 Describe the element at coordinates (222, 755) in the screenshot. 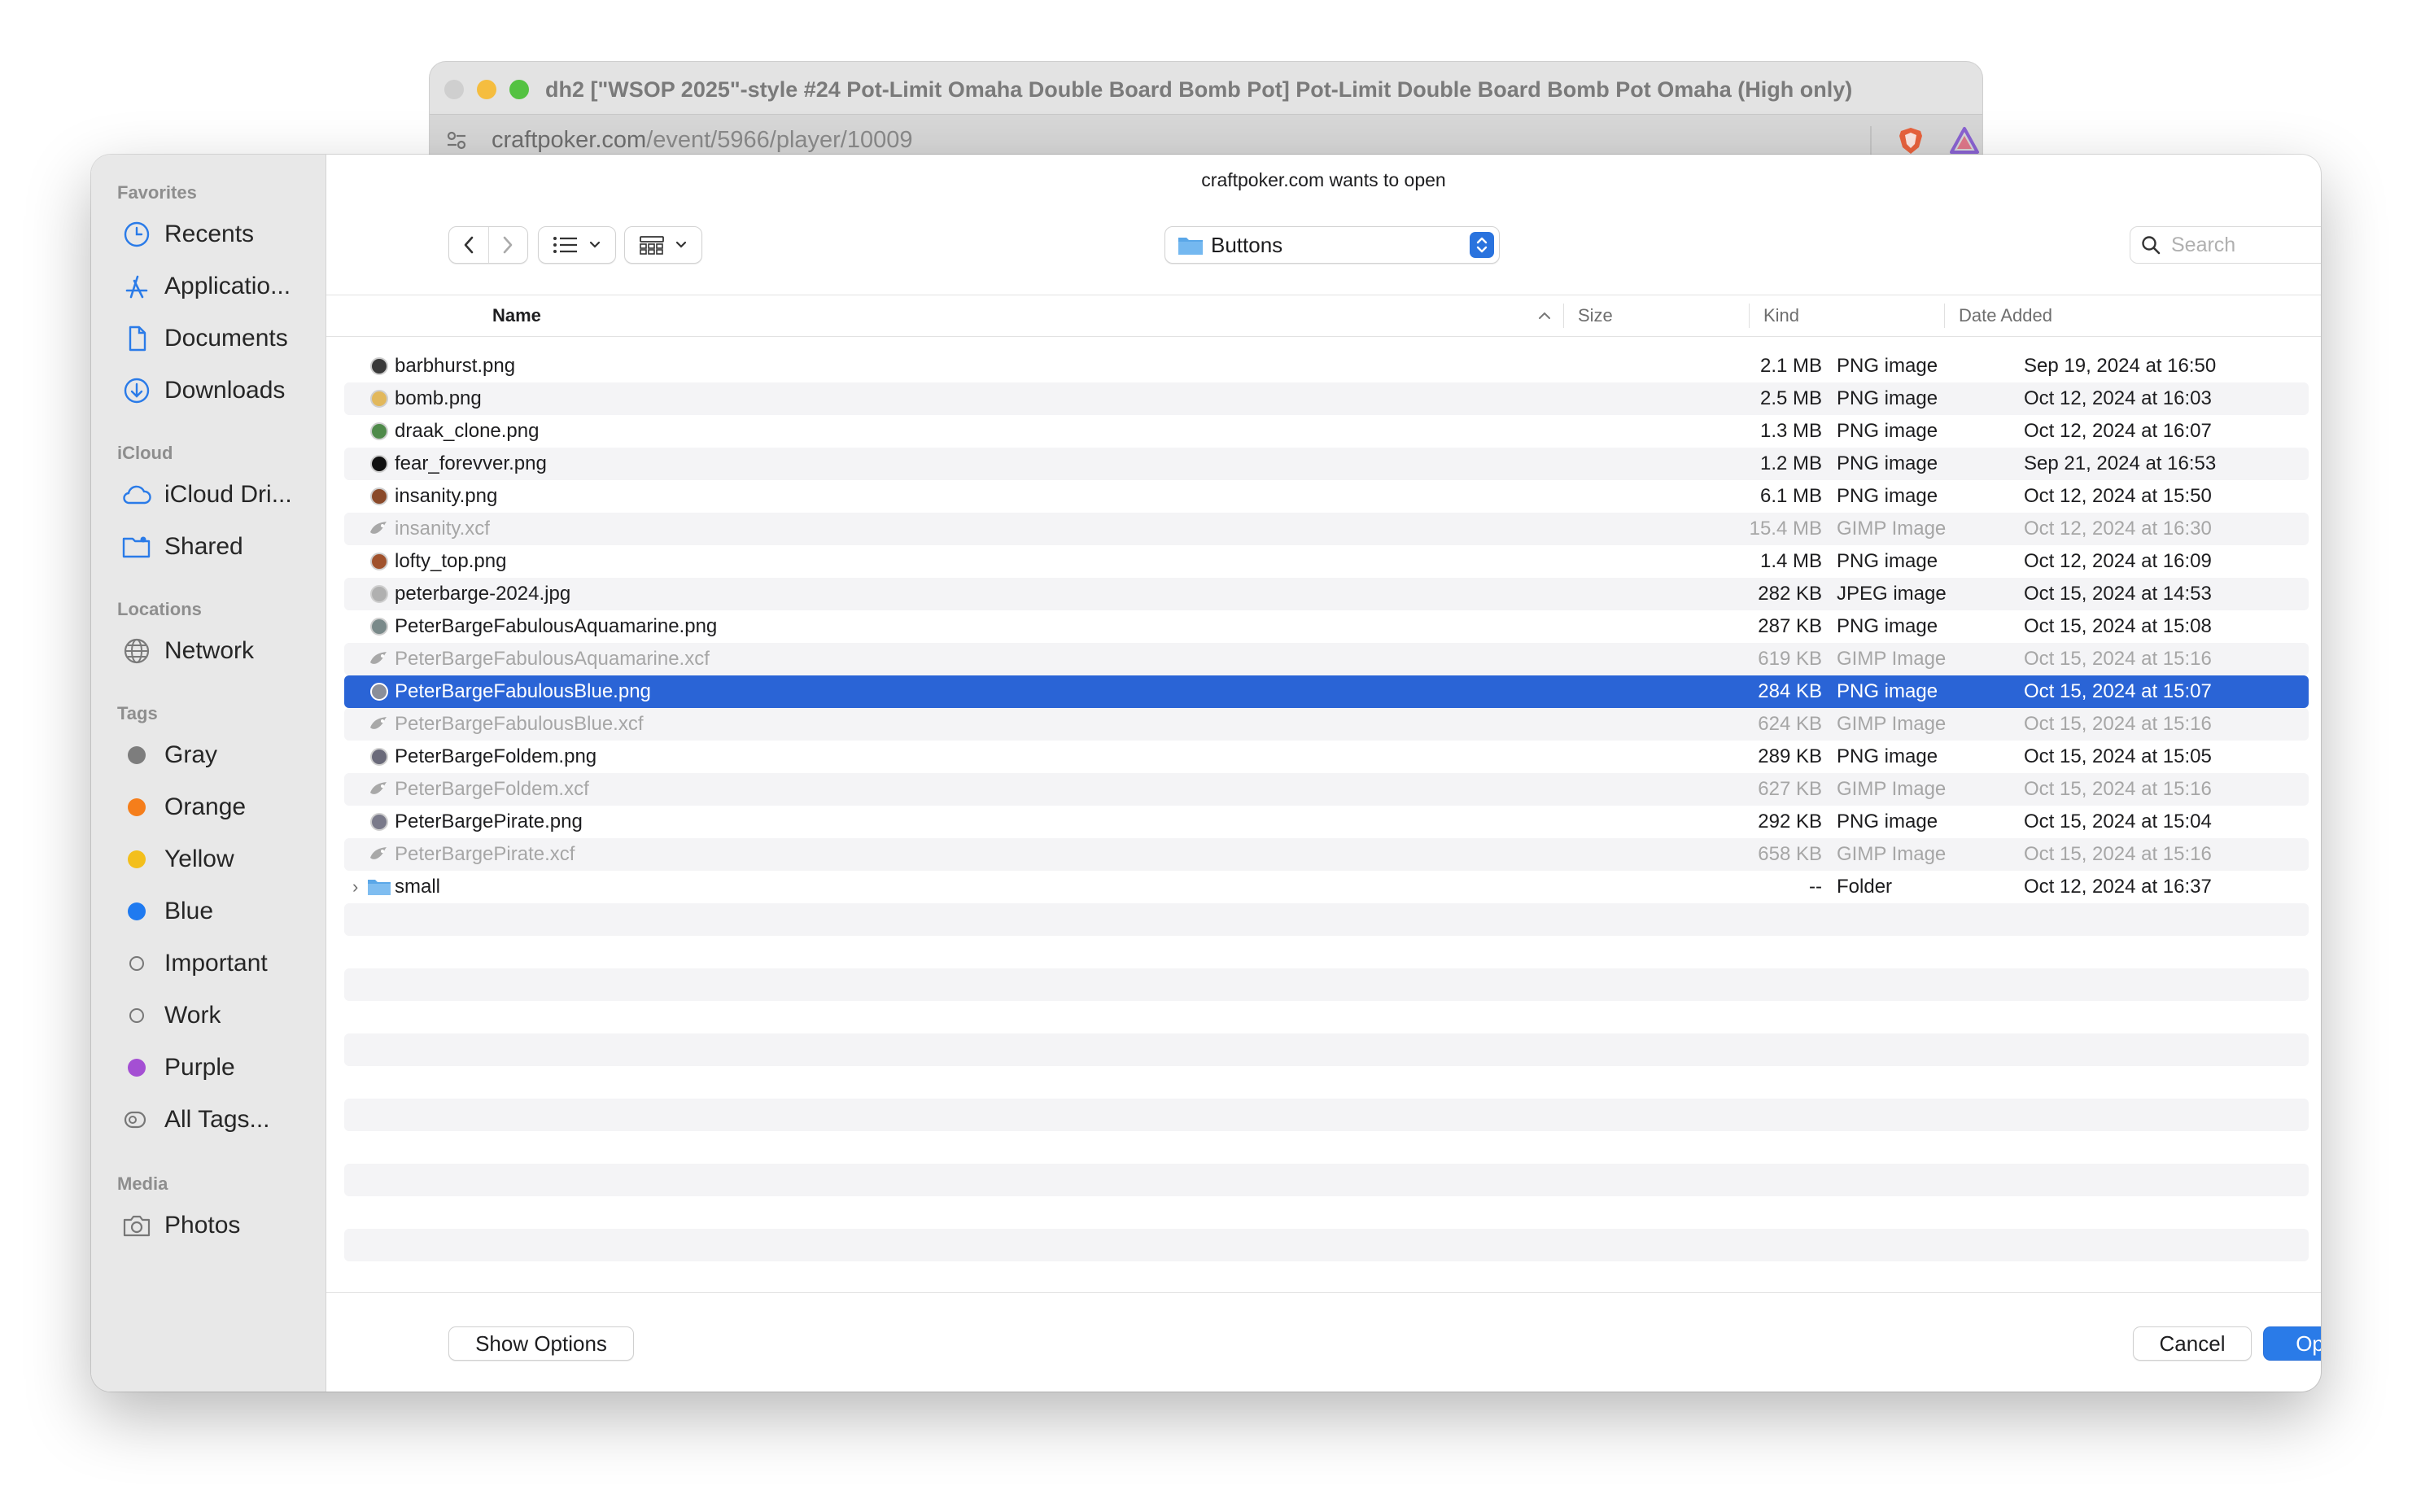

I see `sidebar-tag-gray: Gray` at that location.